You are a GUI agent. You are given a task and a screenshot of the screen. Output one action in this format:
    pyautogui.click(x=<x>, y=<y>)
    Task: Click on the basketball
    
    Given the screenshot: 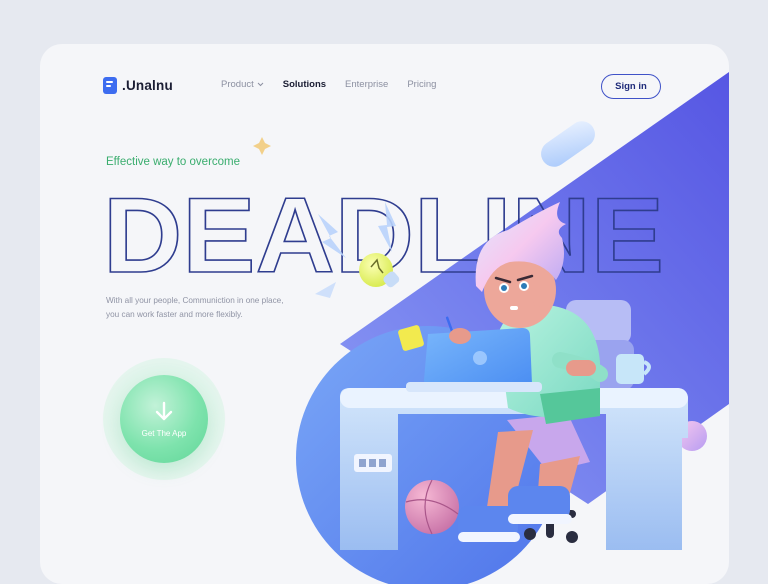 What is the action you would take?
    pyautogui.click(x=432, y=507)
    